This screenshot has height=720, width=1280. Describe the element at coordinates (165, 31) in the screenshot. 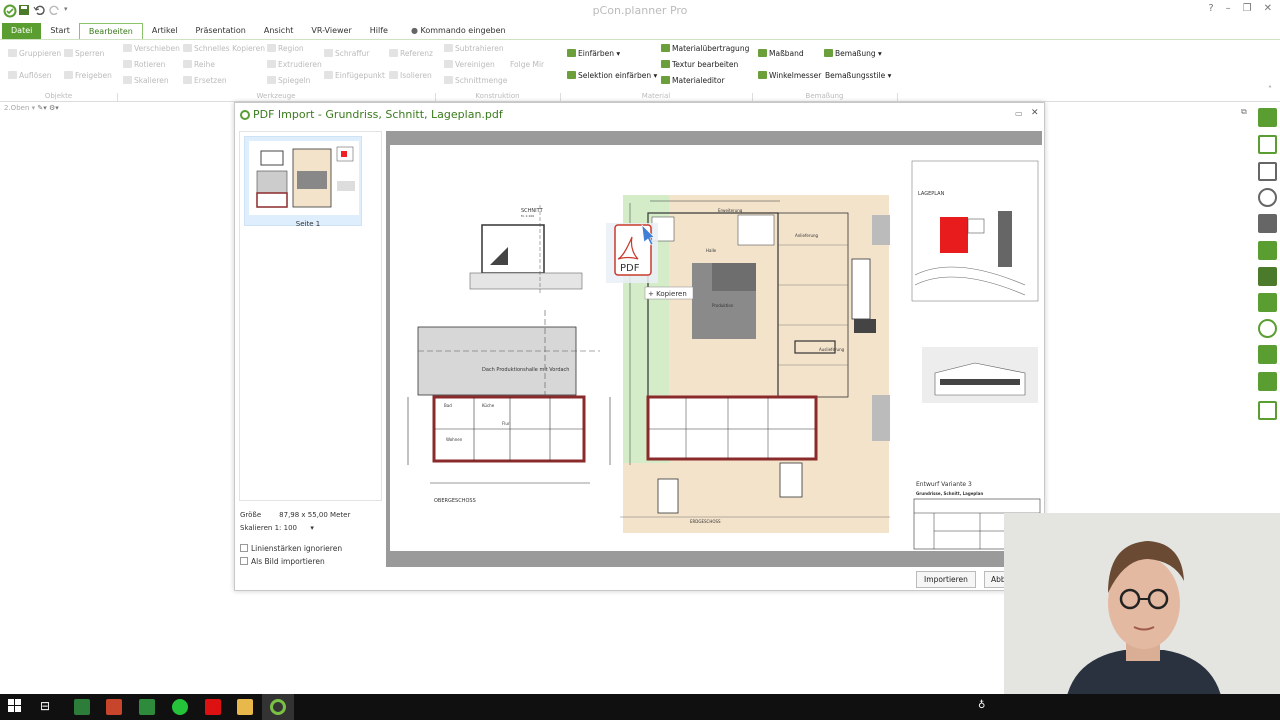

I see `tab-artikel: Artikel` at that location.